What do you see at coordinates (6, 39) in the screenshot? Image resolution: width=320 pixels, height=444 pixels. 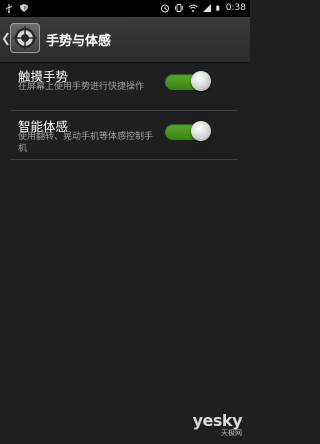 I see `back-chevron-icon` at bounding box center [6, 39].